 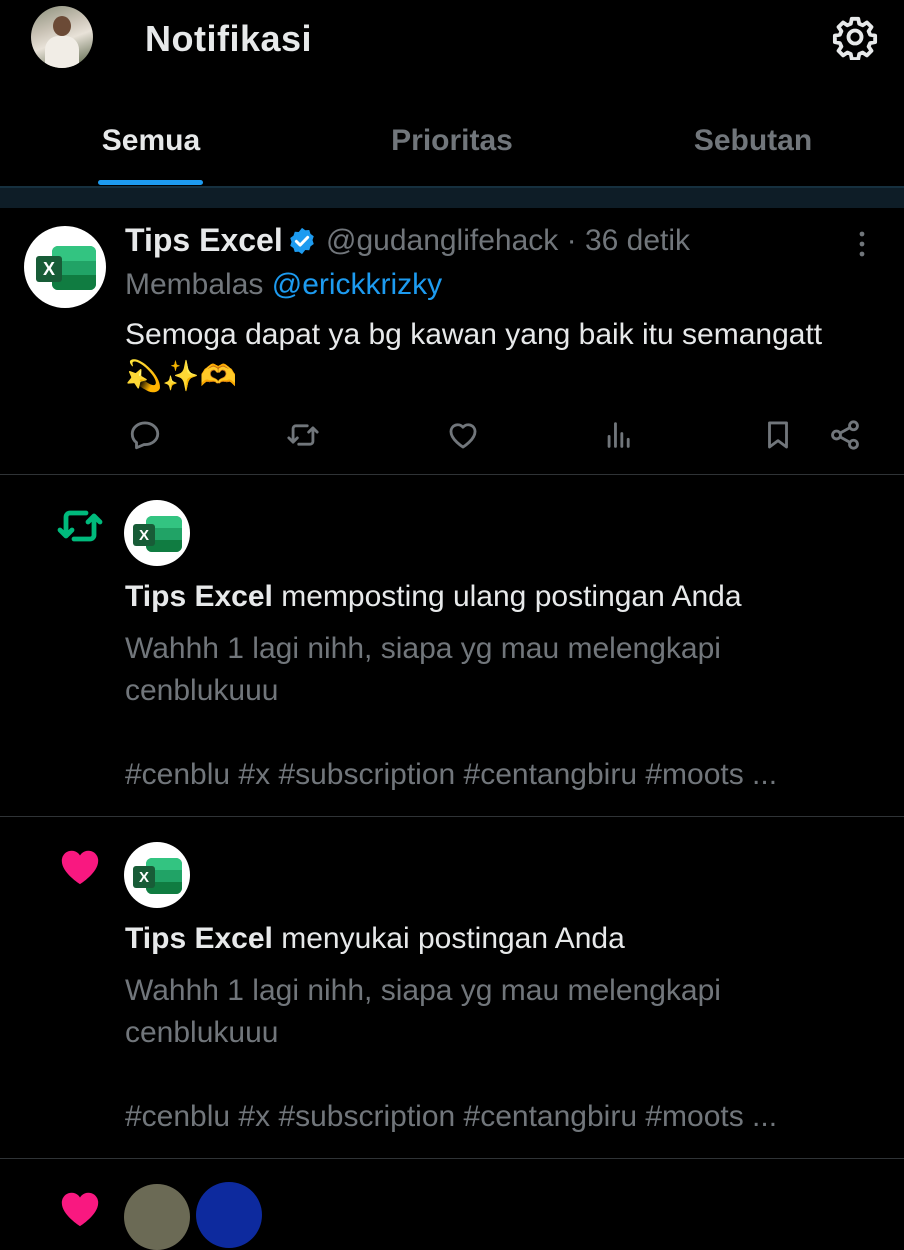 I want to click on post-text-emojis: 💫✨🫶, so click(x=181, y=376).